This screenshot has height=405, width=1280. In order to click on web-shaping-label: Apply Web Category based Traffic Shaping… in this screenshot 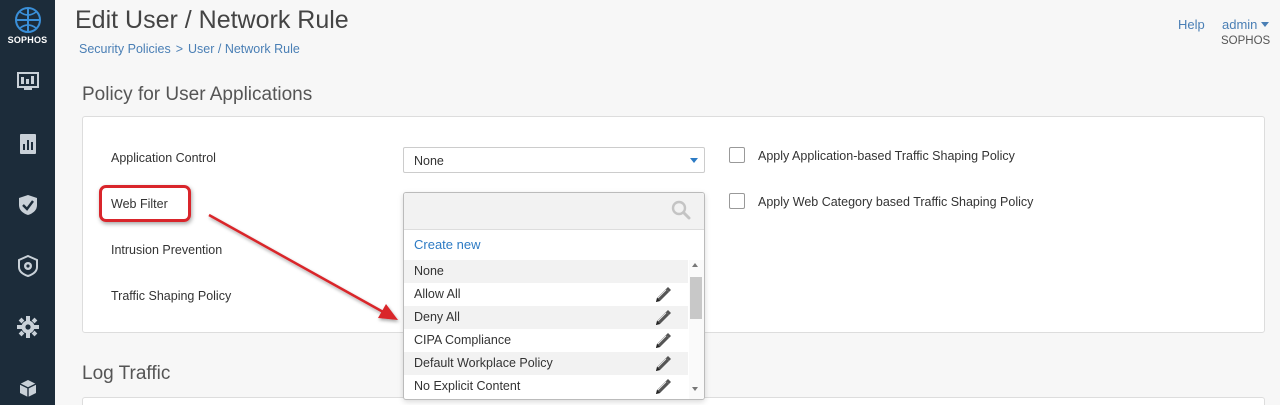, I will do `click(896, 202)`.